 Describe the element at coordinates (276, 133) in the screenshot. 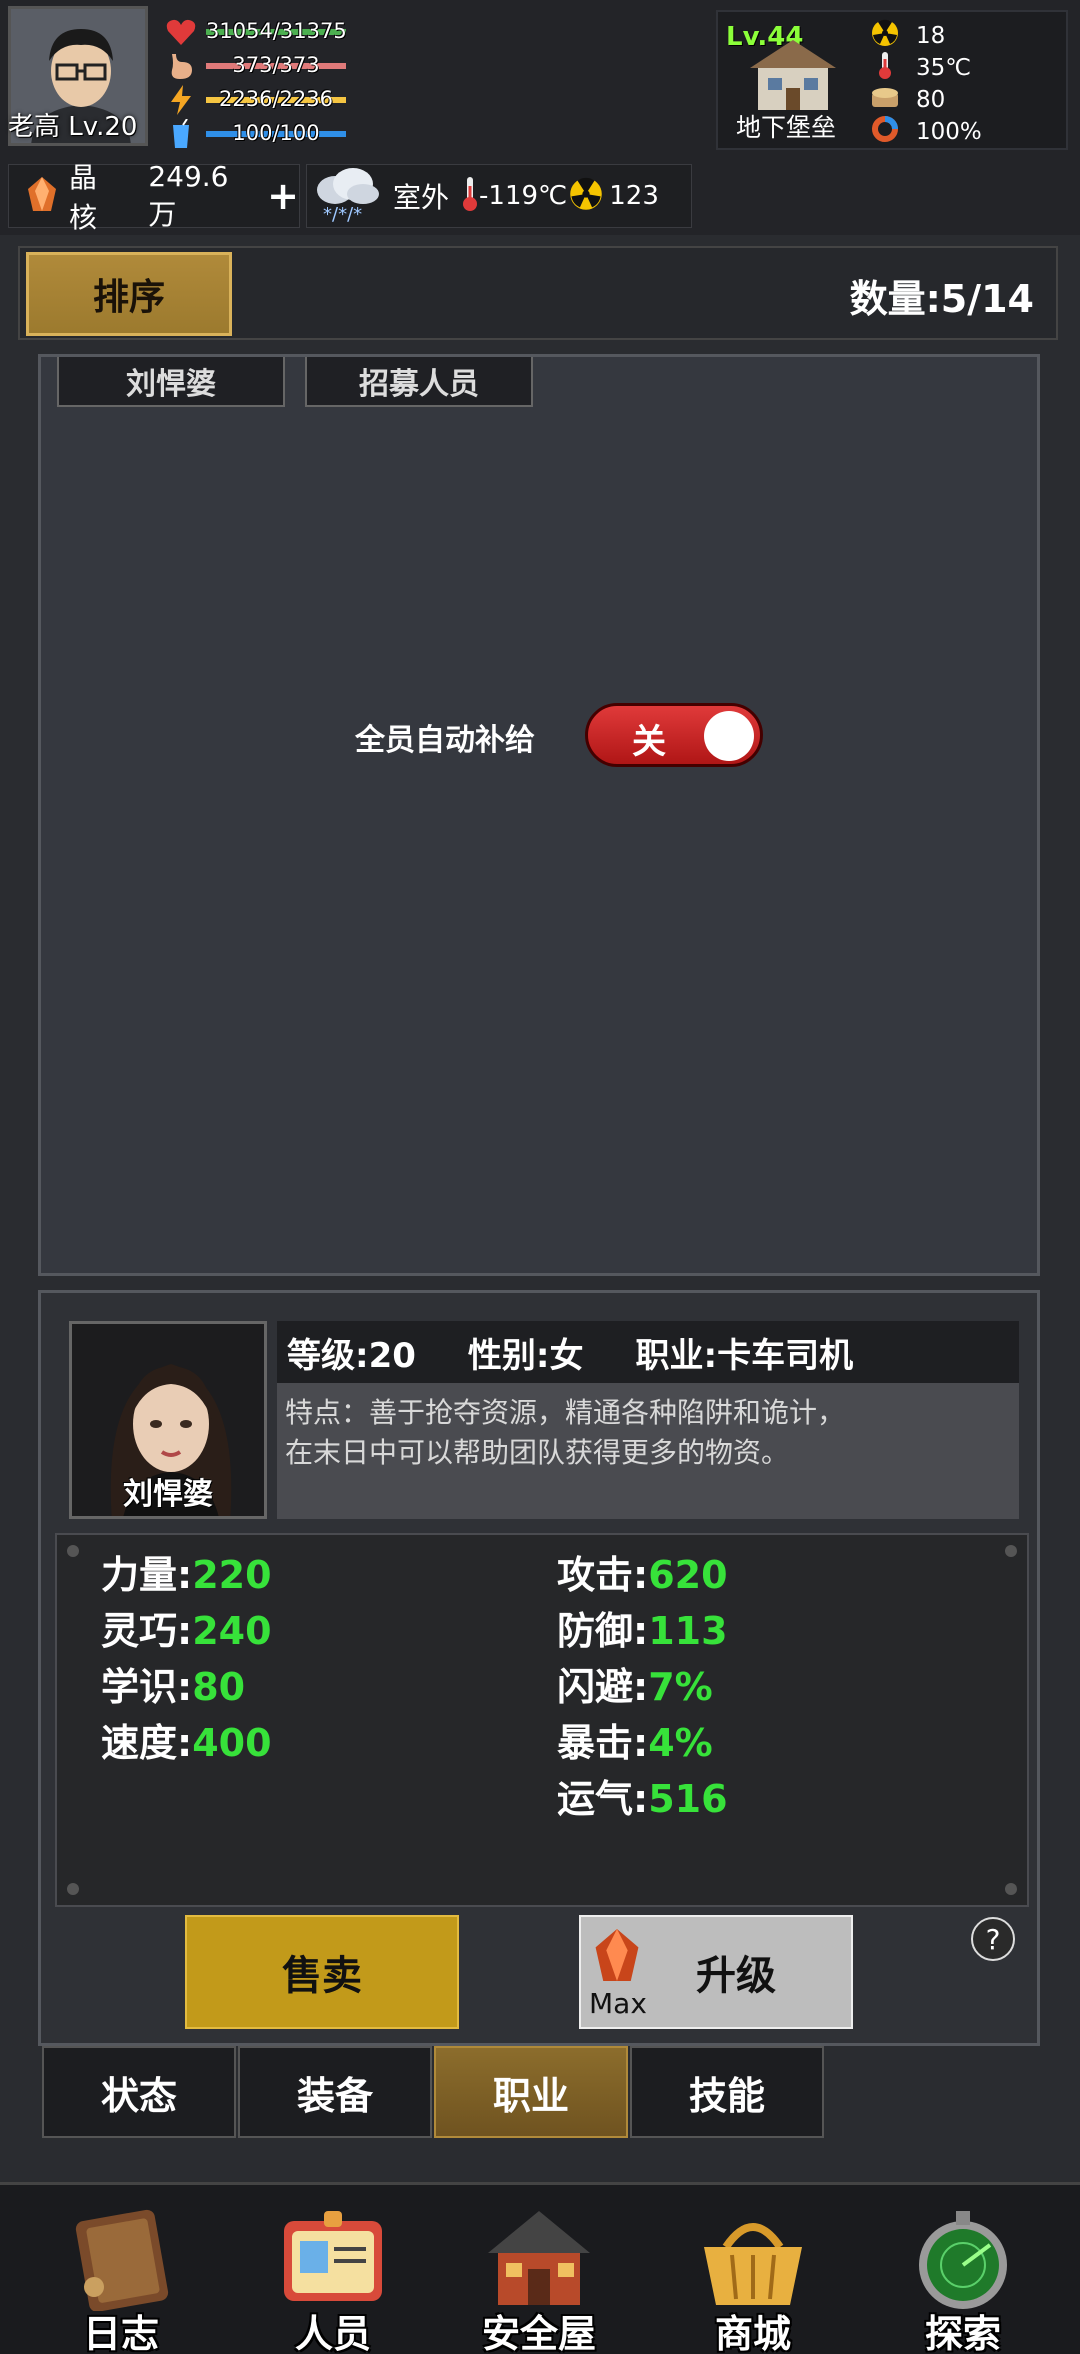

I see `water-value: 100/100` at that location.